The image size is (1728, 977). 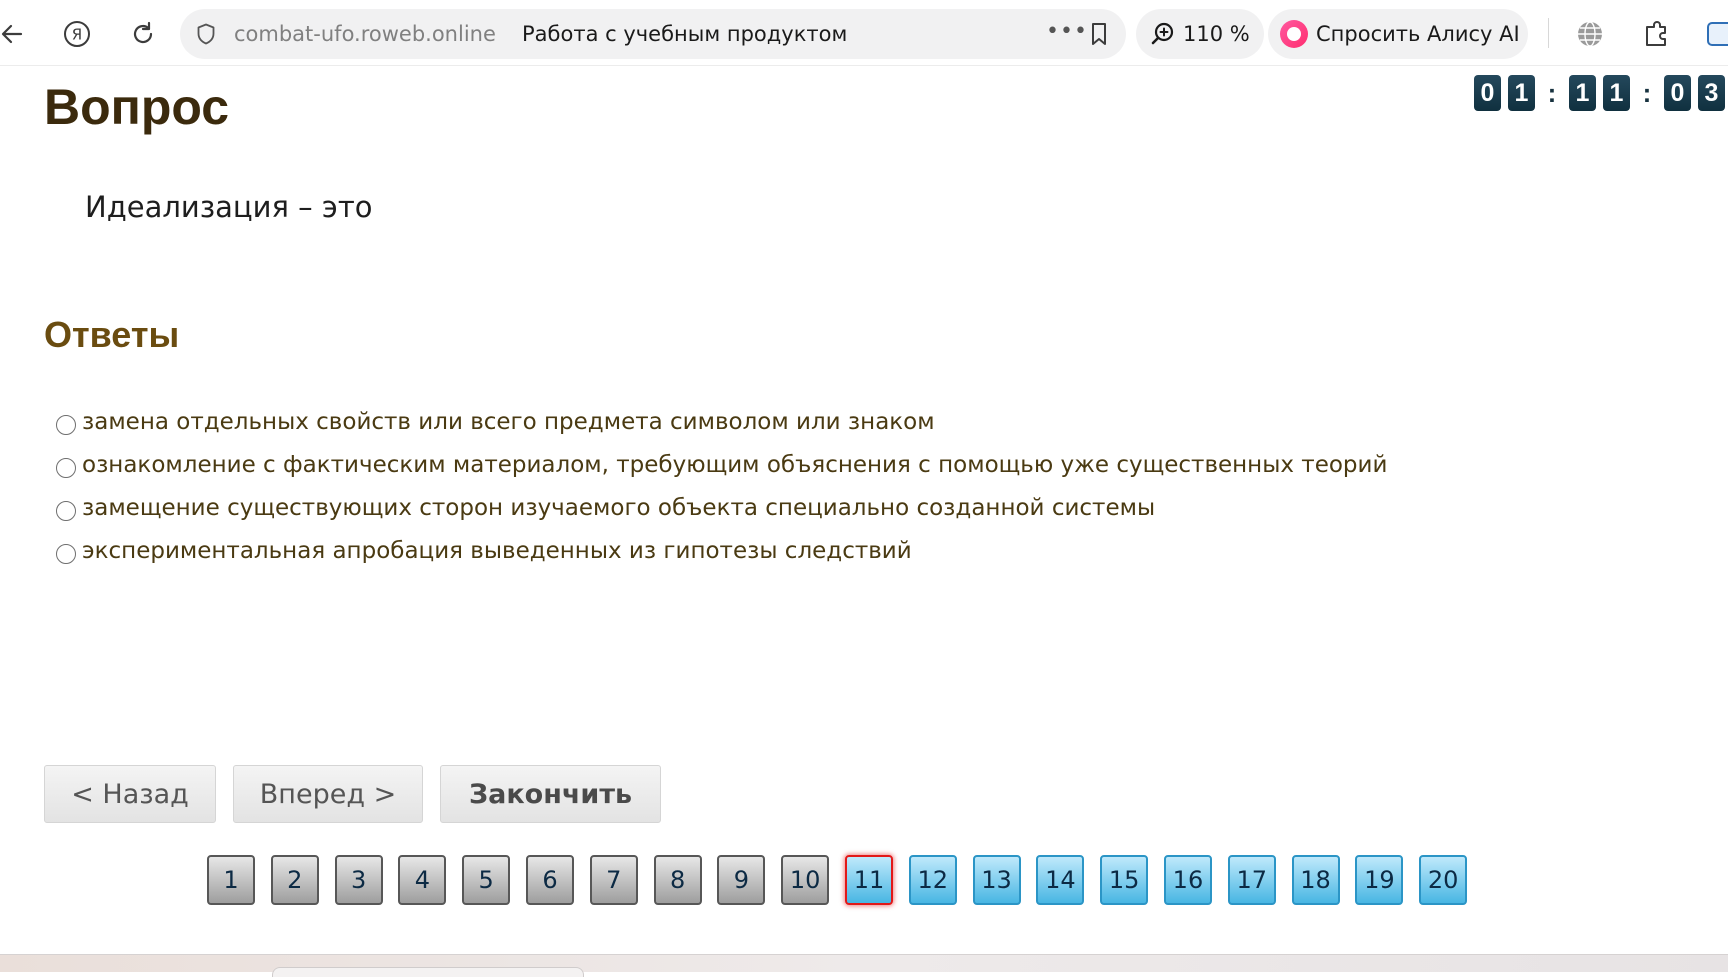 What do you see at coordinates (805, 880) in the screenshot?
I see `page-button-10: 10` at bounding box center [805, 880].